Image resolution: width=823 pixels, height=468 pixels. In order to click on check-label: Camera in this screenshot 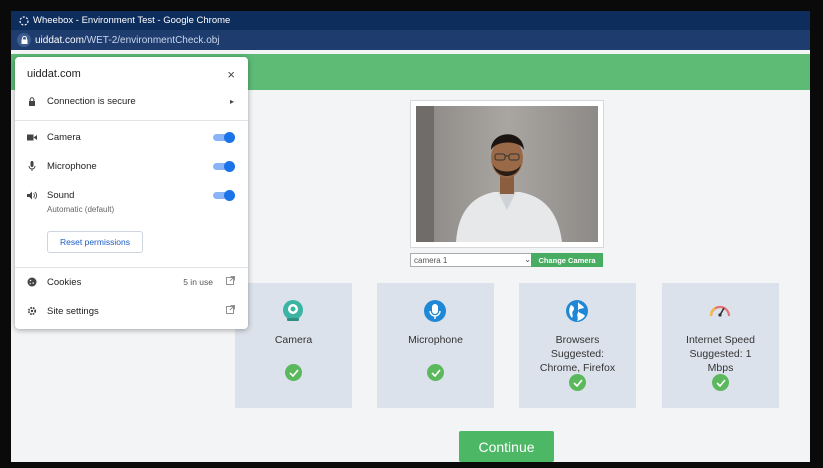, I will do `click(293, 340)`.